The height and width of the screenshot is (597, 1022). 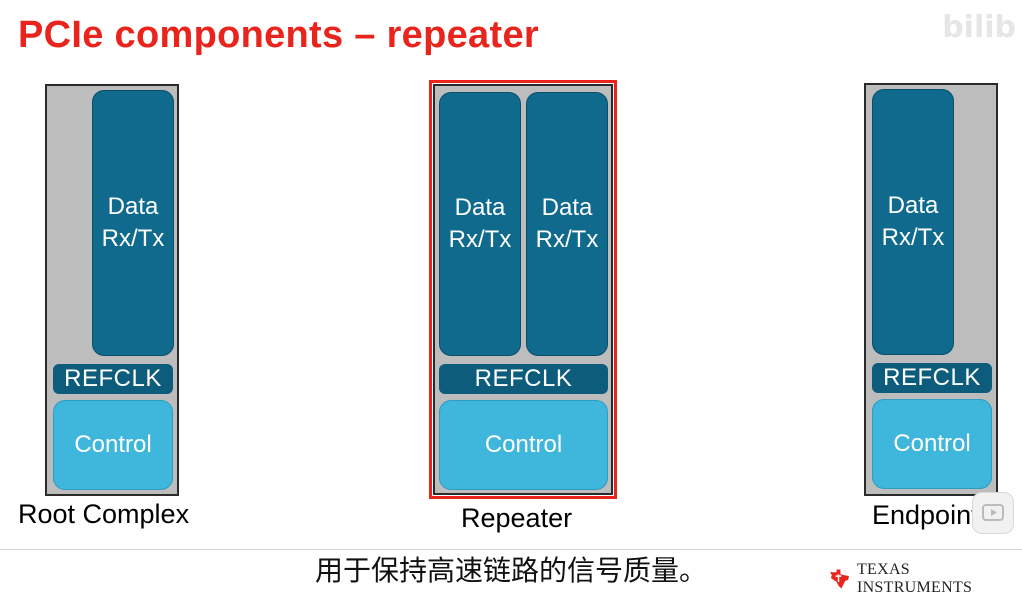 I want to click on endpoint-label: Endpoint, so click(x=925, y=515).